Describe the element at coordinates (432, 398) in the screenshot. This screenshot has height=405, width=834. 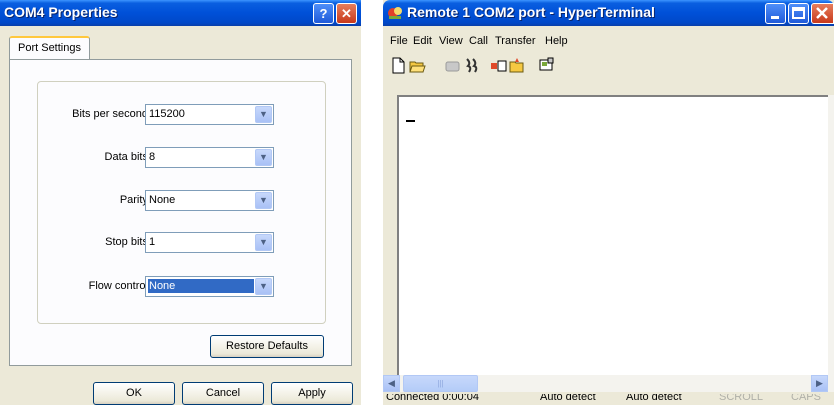
I see `status-connected: Connected 0:00:04` at that location.